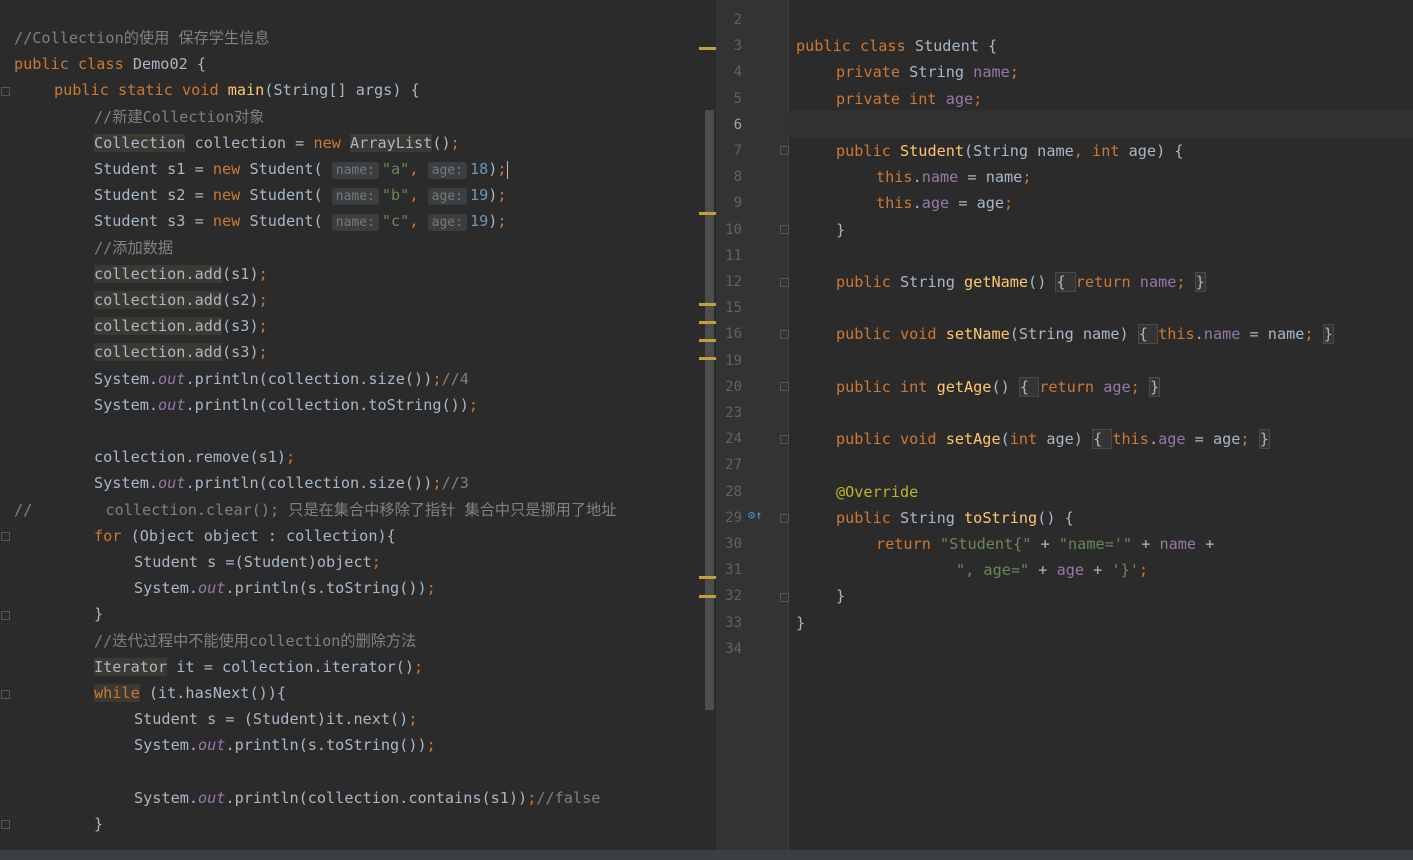 The width and height of the screenshot is (1413, 860). What do you see at coordinates (729, 649) in the screenshot?
I see `line-number: 34` at bounding box center [729, 649].